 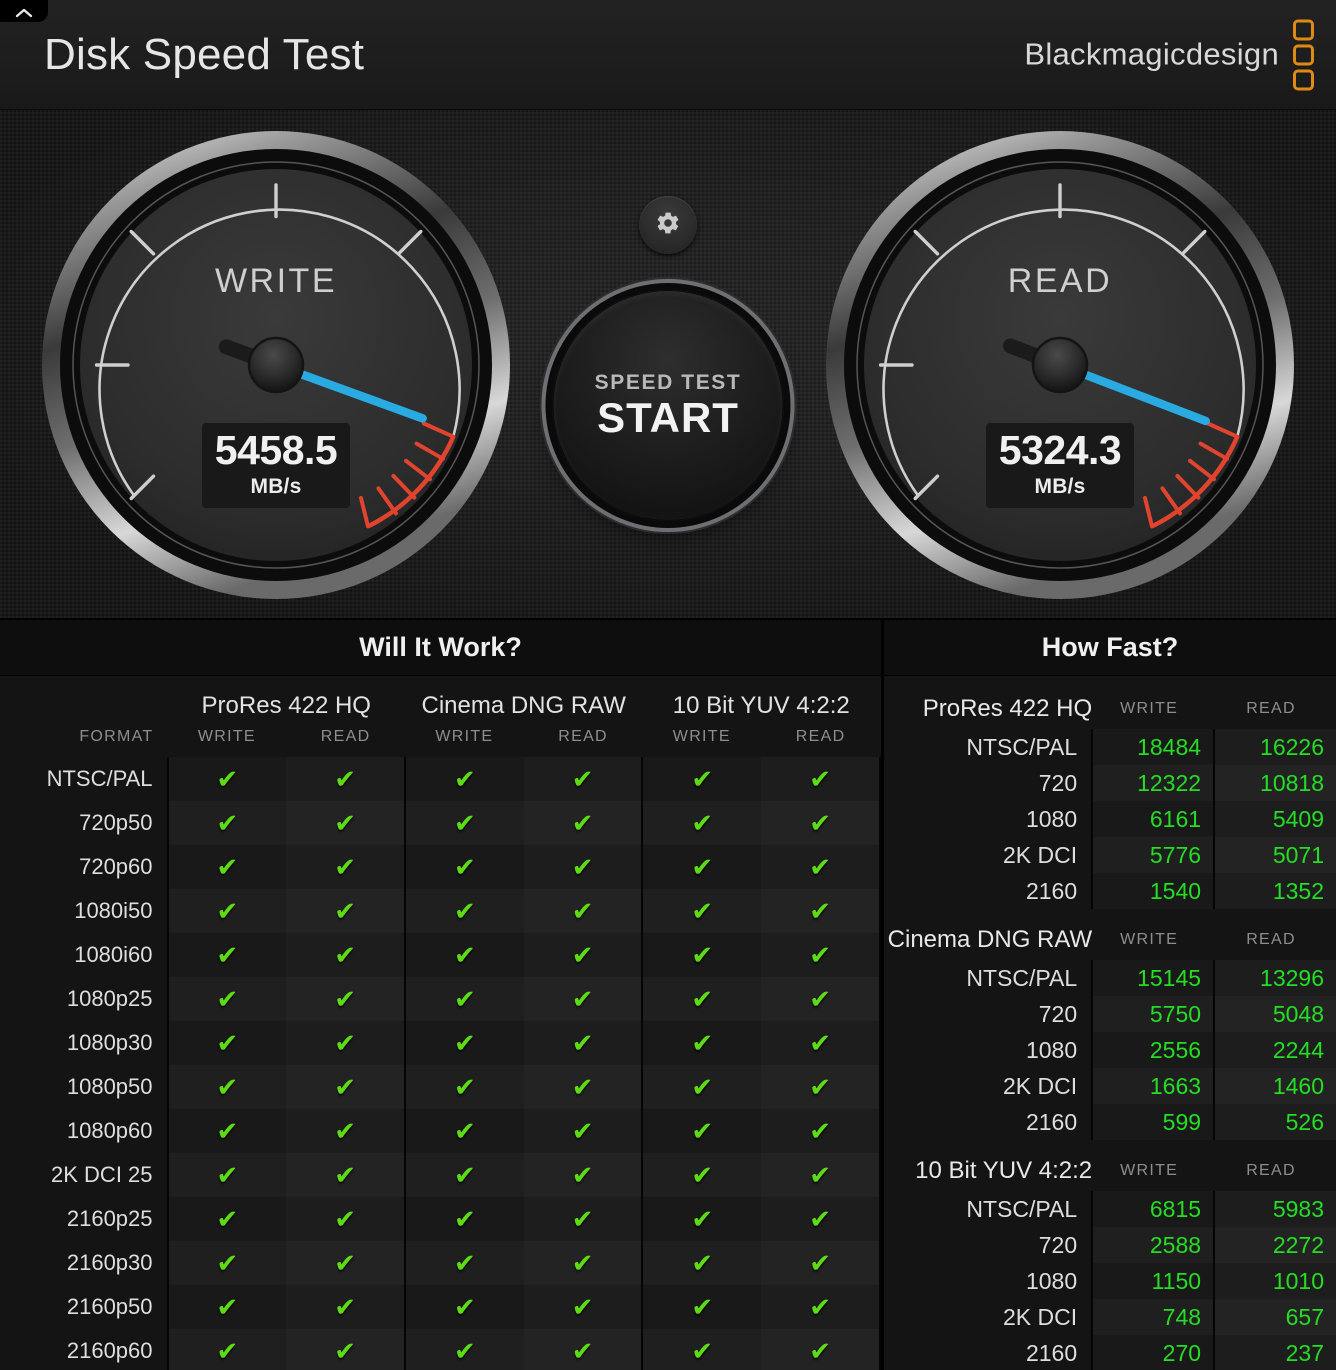 I want to click on read-speed-value: 13296, so click(x=1274, y=978).